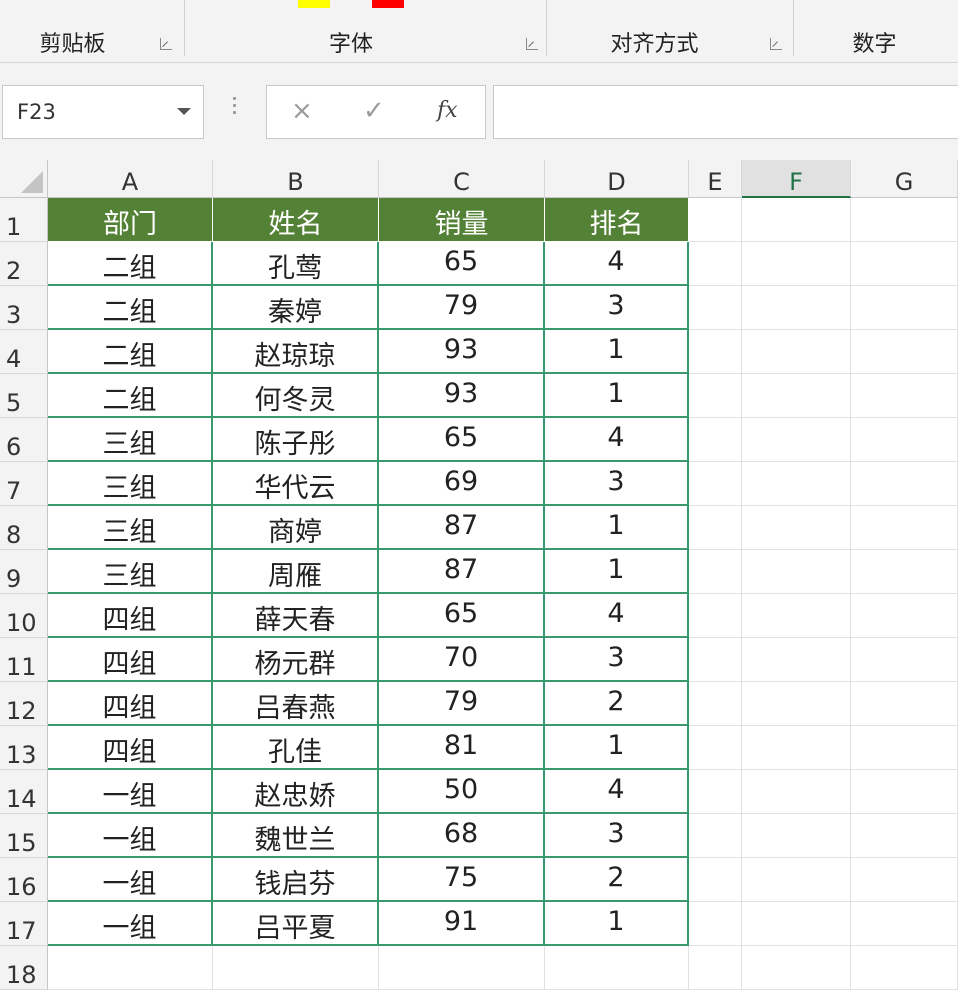  What do you see at coordinates (296, 352) in the screenshot?
I see `data-cell: 赵琼琼` at bounding box center [296, 352].